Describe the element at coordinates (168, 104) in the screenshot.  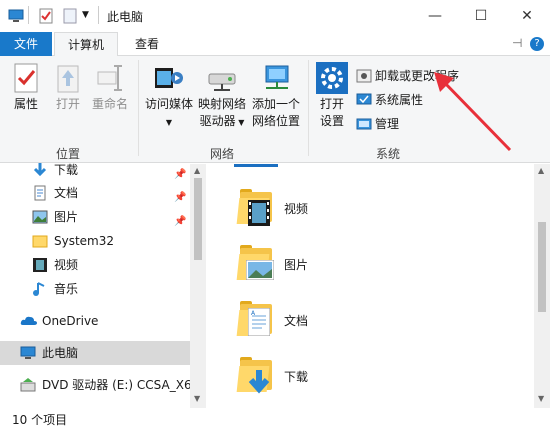
I see `access-media-label: 访问媒体` at that location.